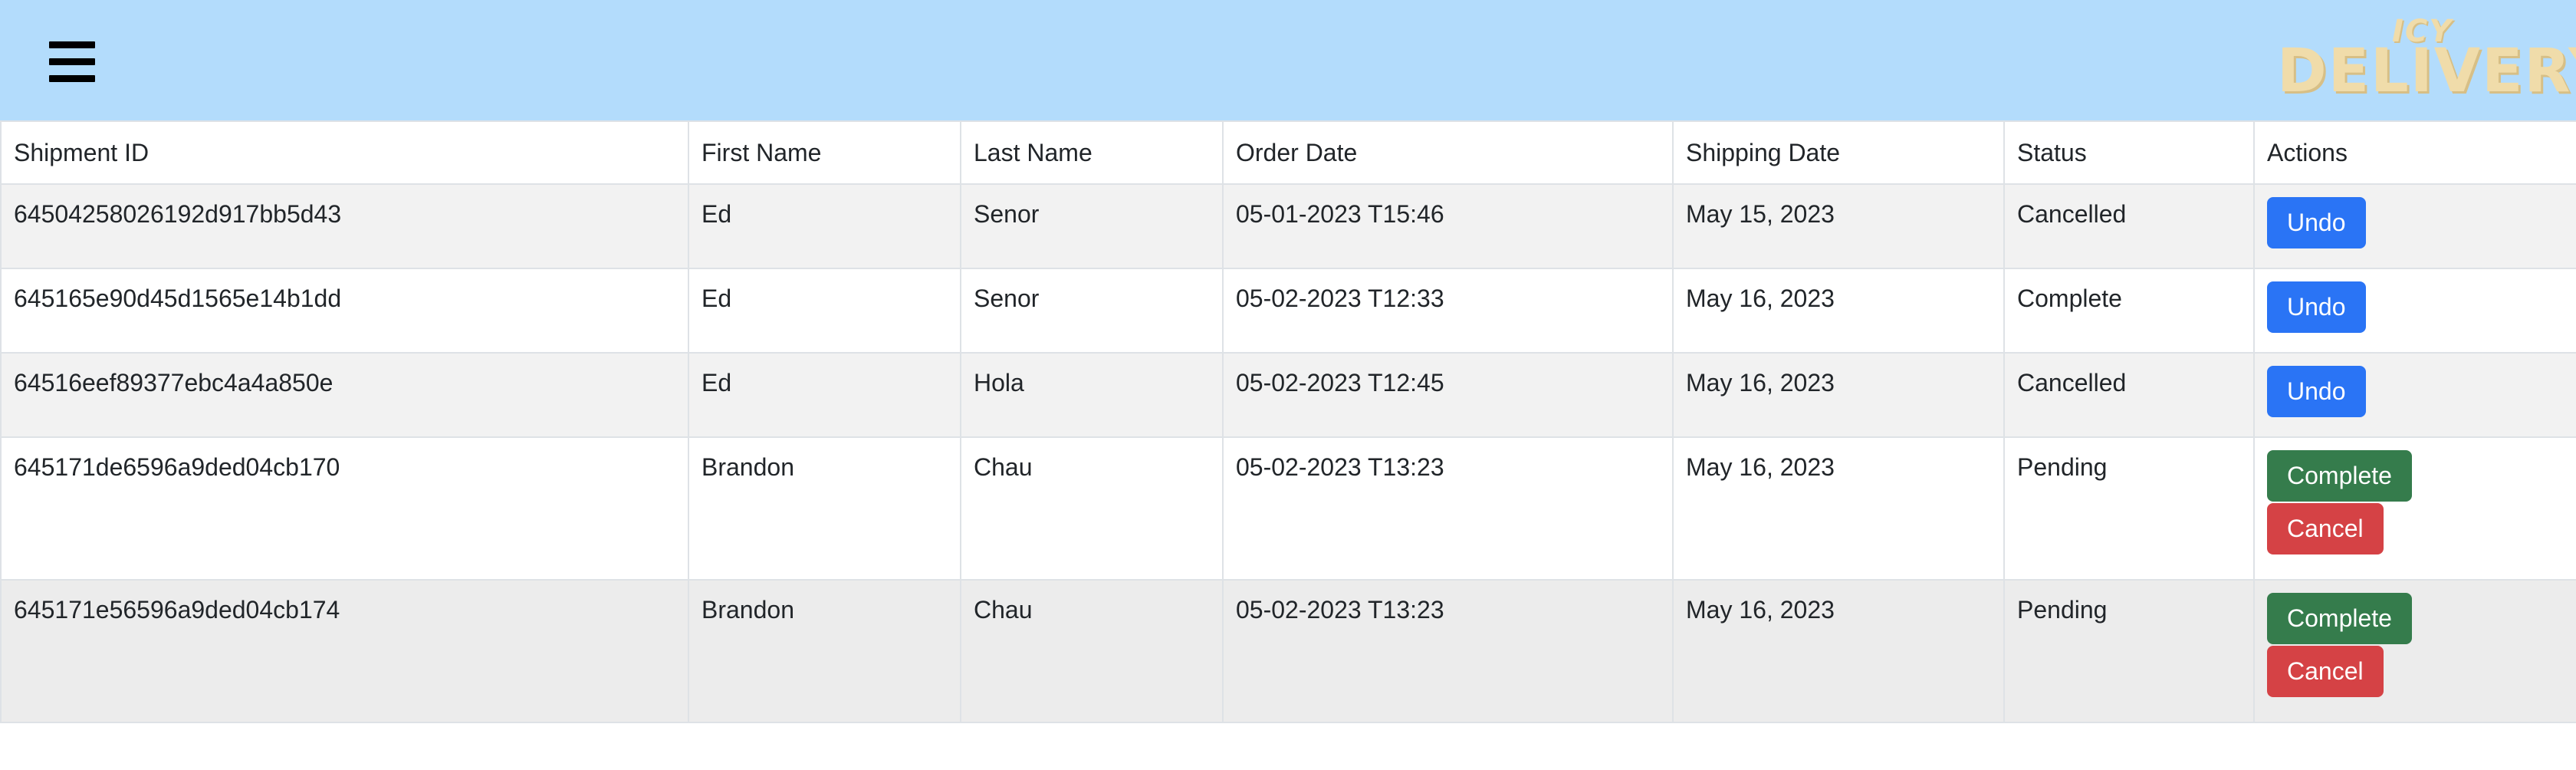 The height and width of the screenshot is (770, 2576). Describe the element at coordinates (825, 152) in the screenshot. I see `column-header-first-name: First Name` at that location.